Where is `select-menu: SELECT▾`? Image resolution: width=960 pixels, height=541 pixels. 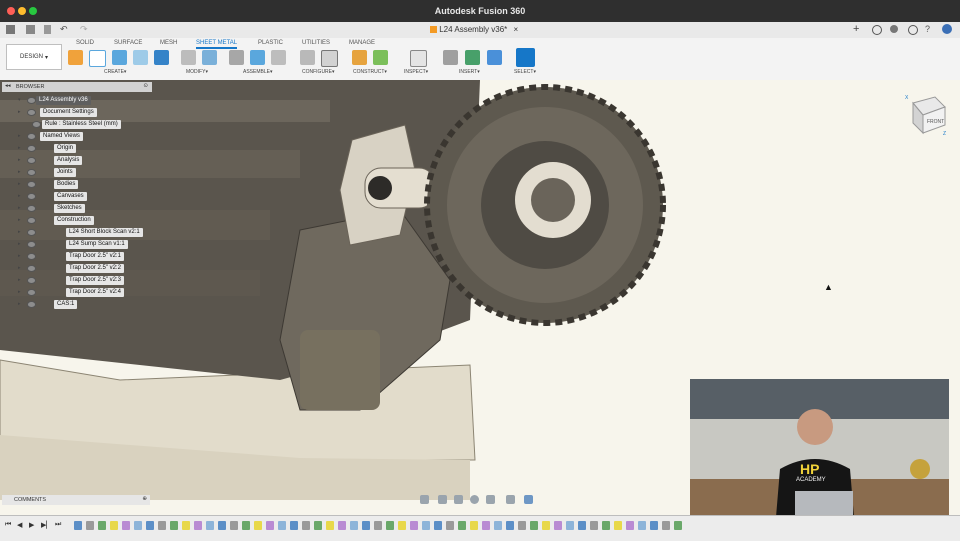
select-menu: SELECT▾ is located at coordinates (525, 72).